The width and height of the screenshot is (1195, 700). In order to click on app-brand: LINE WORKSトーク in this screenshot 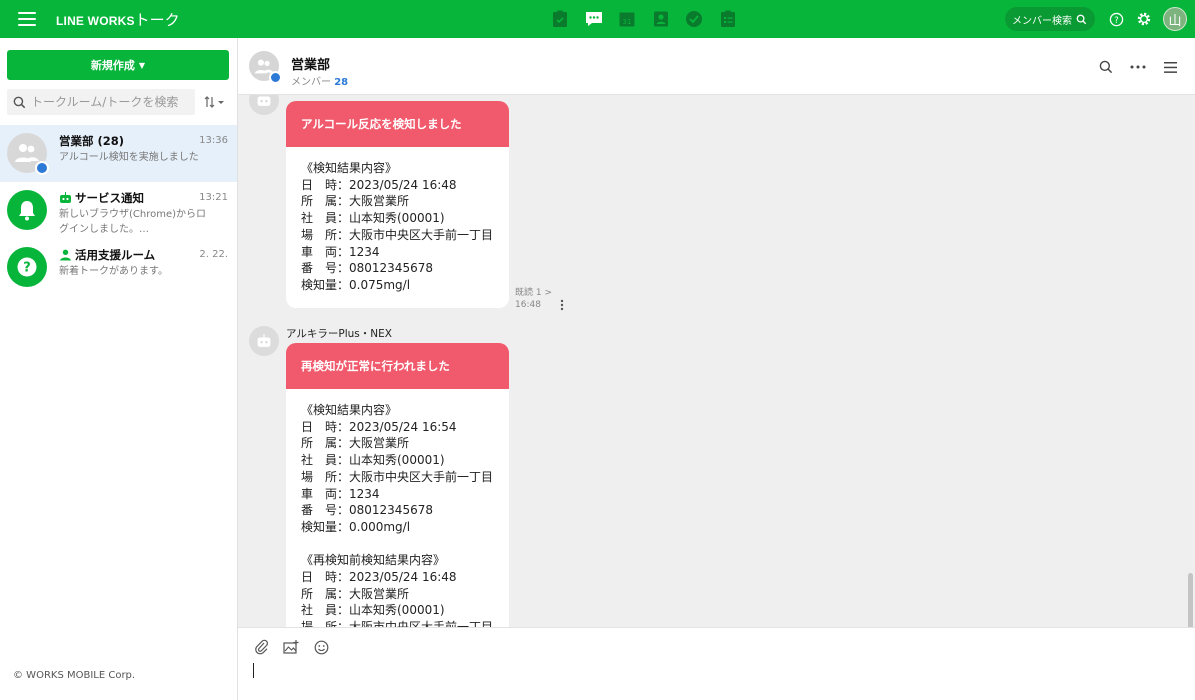, I will do `click(118, 19)`.